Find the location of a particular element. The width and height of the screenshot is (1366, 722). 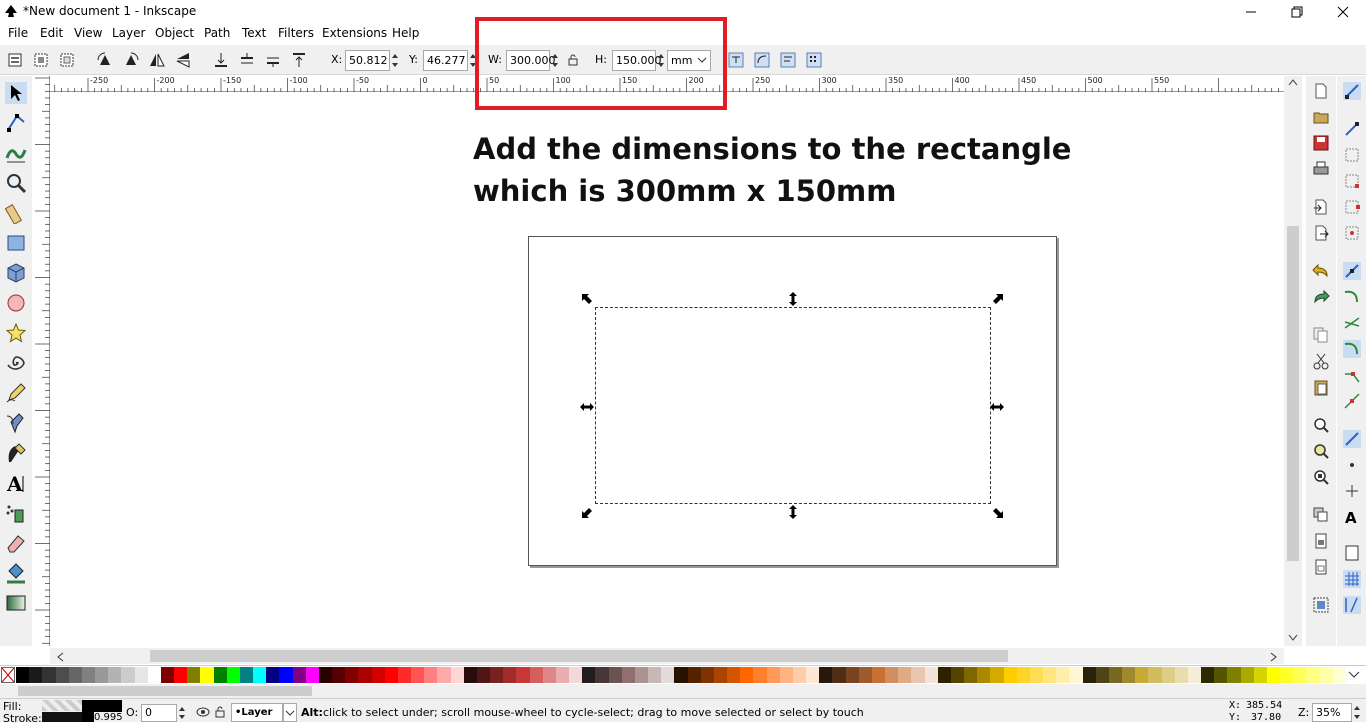

snap-path-icon is located at coordinates (1352, 297).